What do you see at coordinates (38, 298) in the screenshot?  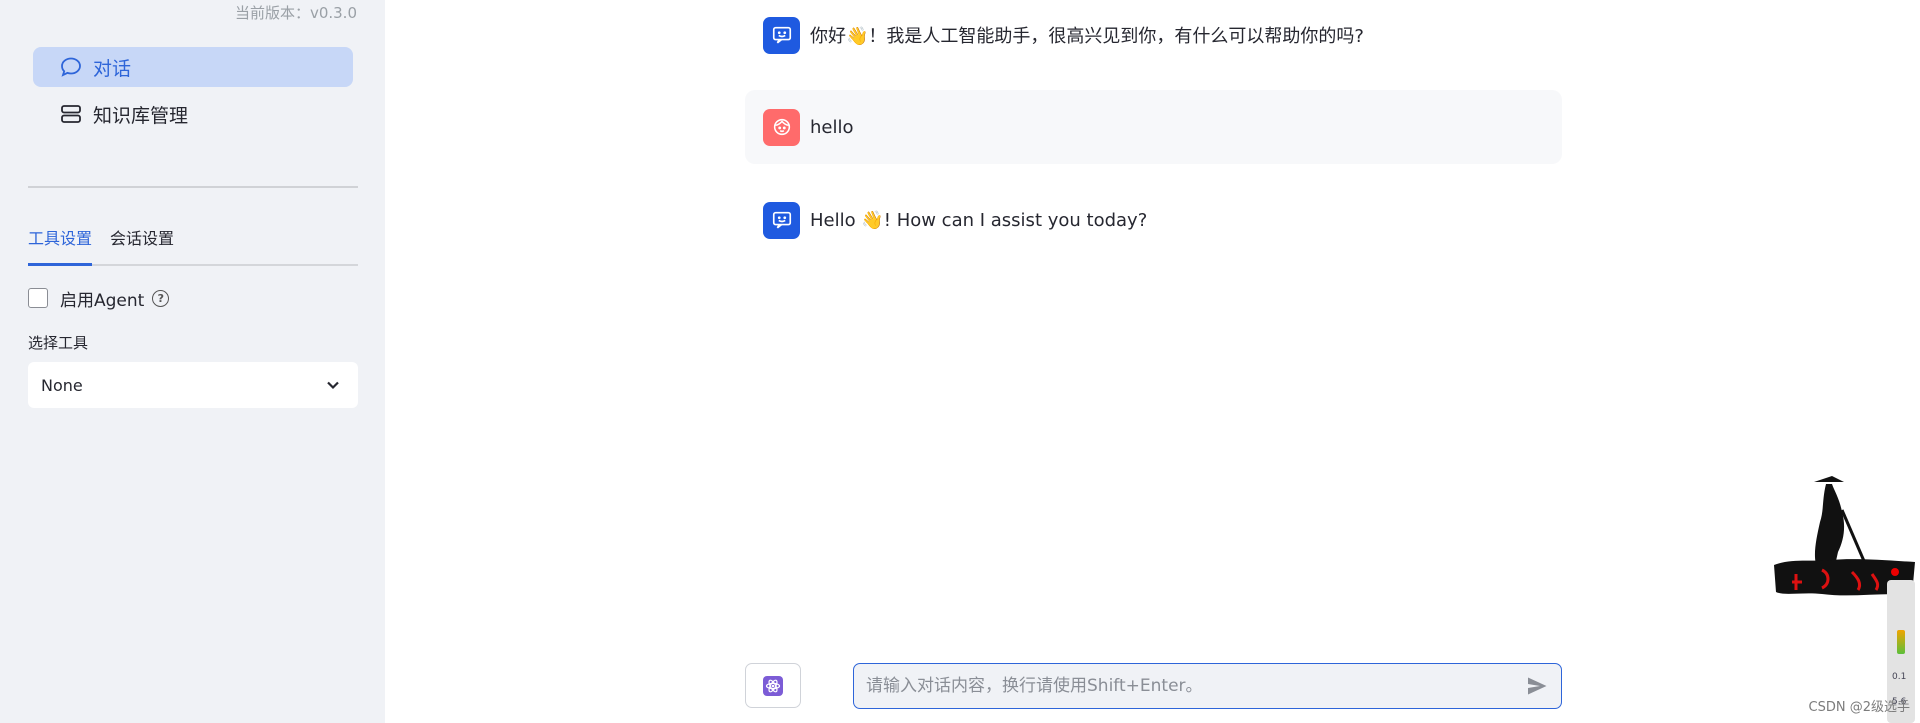 I see `enable-agent-checkbox` at bounding box center [38, 298].